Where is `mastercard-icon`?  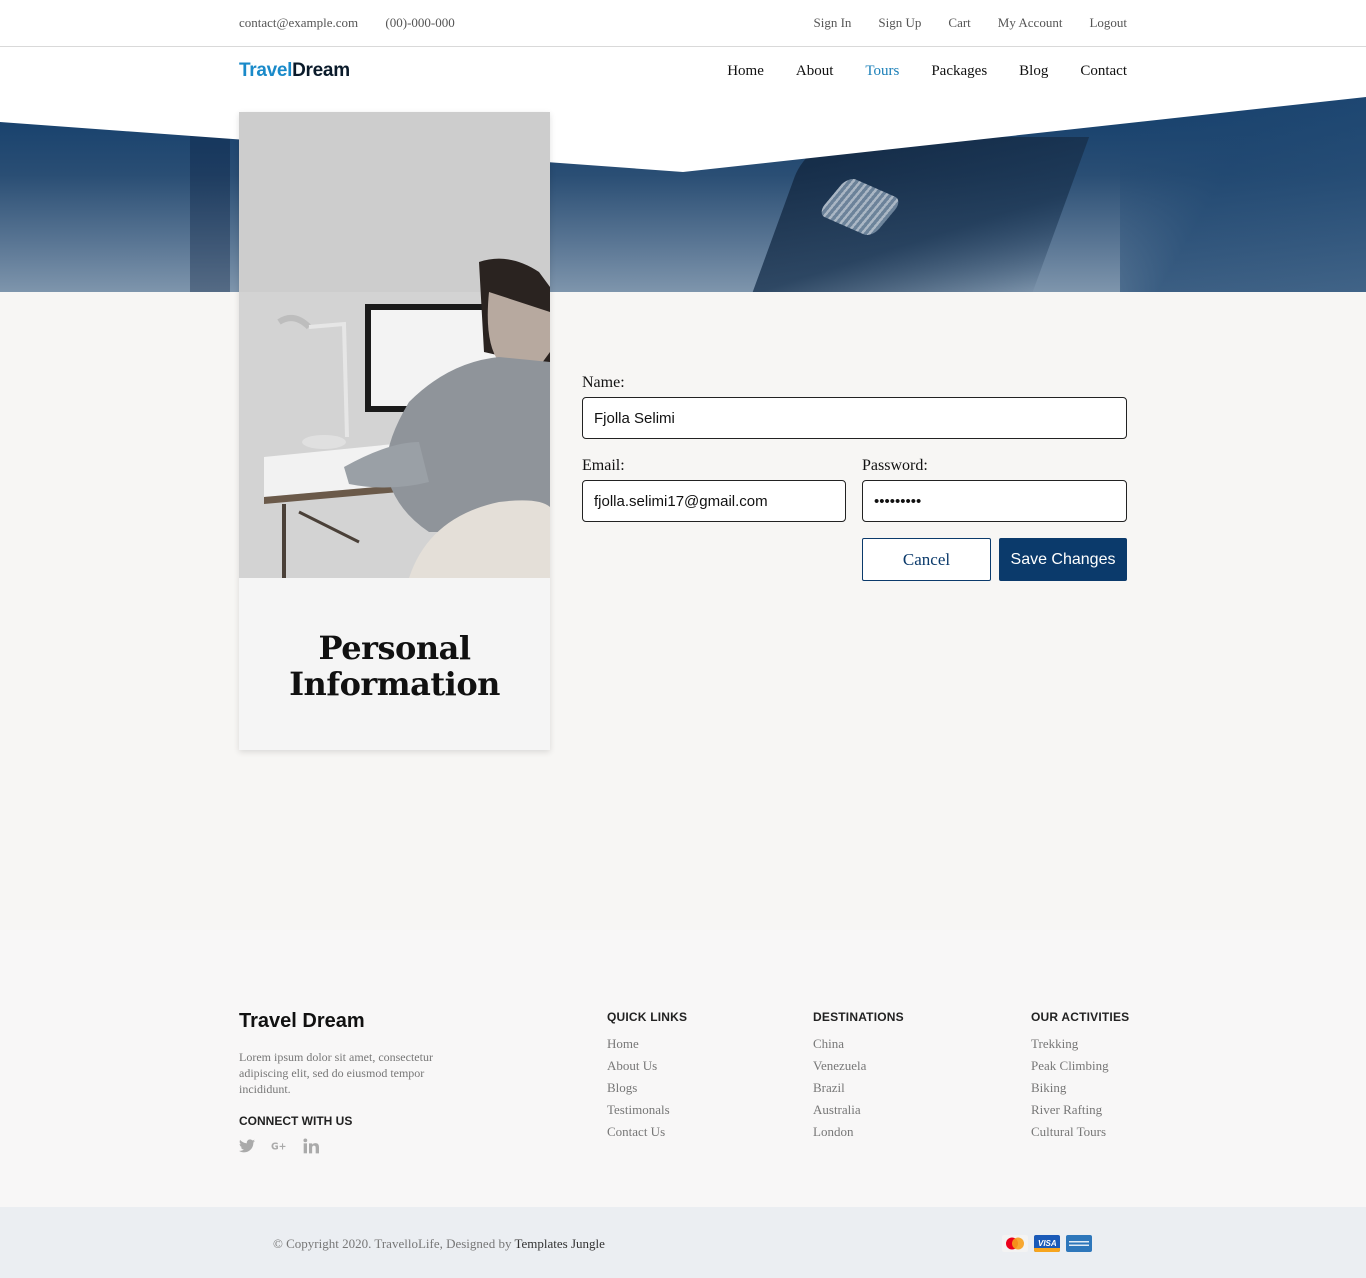
mastercard-icon is located at coordinates (1015, 1243).